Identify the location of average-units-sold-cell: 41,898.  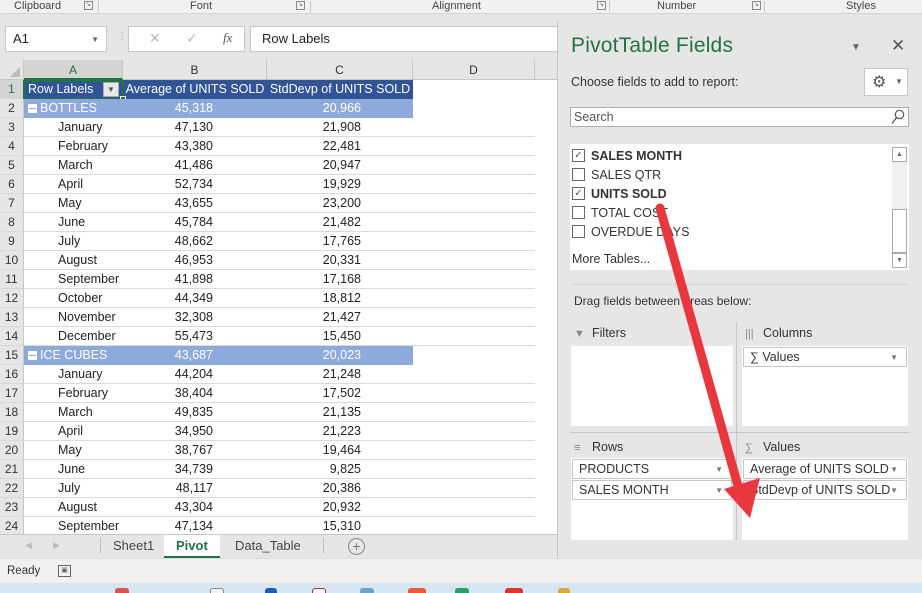
(195, 279).